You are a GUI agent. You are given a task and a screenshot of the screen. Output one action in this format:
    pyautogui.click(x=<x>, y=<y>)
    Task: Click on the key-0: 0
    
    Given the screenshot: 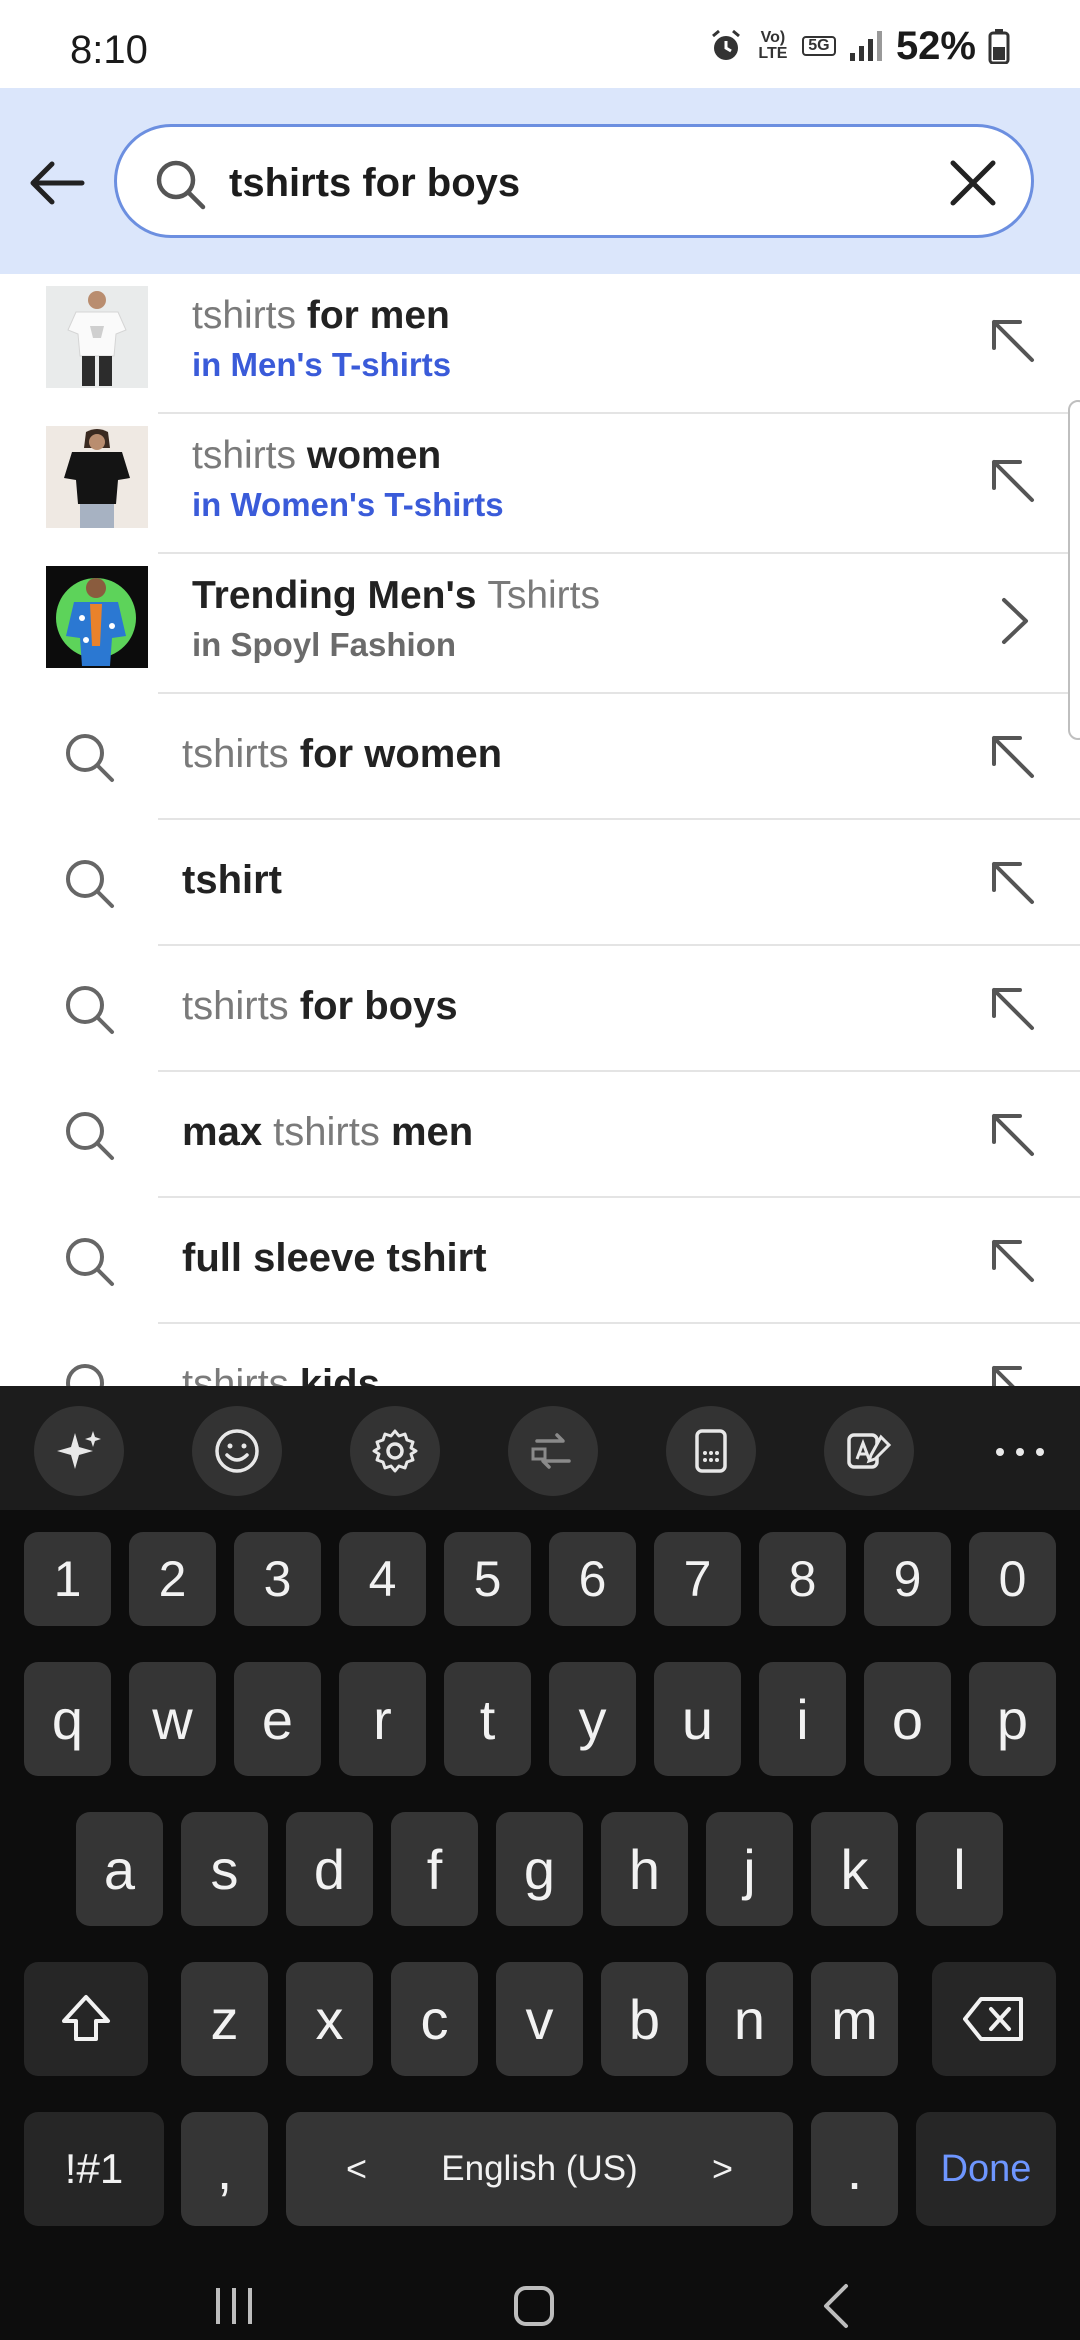 What is the action you would take?
    pyautogui.click(x=1012, y=1579)
    